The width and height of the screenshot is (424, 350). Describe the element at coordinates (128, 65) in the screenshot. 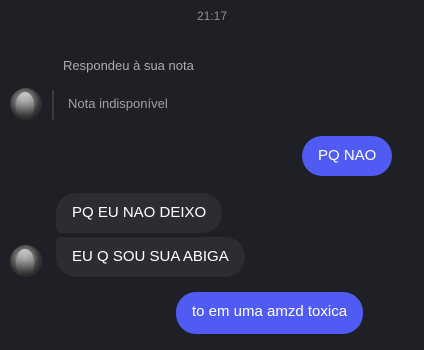

I see `reply-context-label: Respondeu à sua nota` at that location.